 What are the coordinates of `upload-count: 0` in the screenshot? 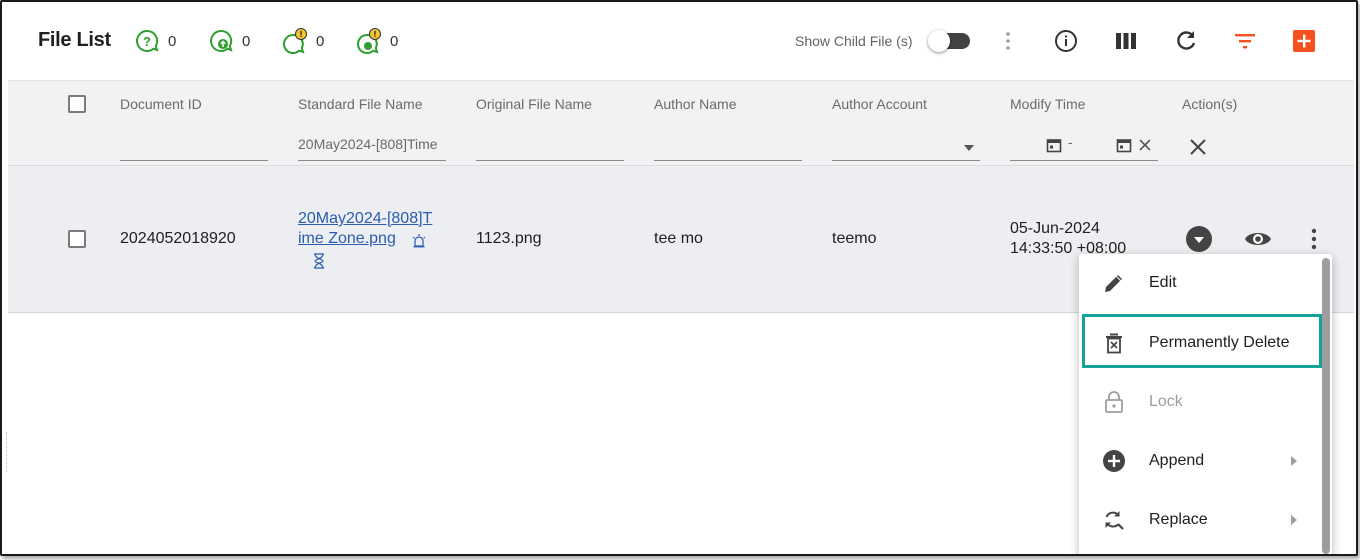 It's located at (246, 41).